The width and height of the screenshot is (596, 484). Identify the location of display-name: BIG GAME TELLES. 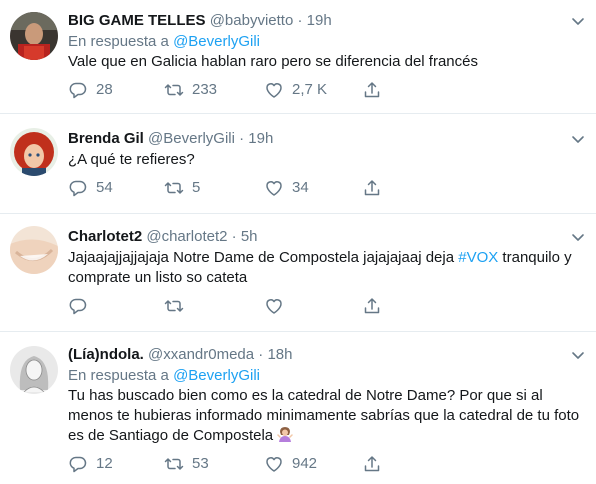
(137, 20).